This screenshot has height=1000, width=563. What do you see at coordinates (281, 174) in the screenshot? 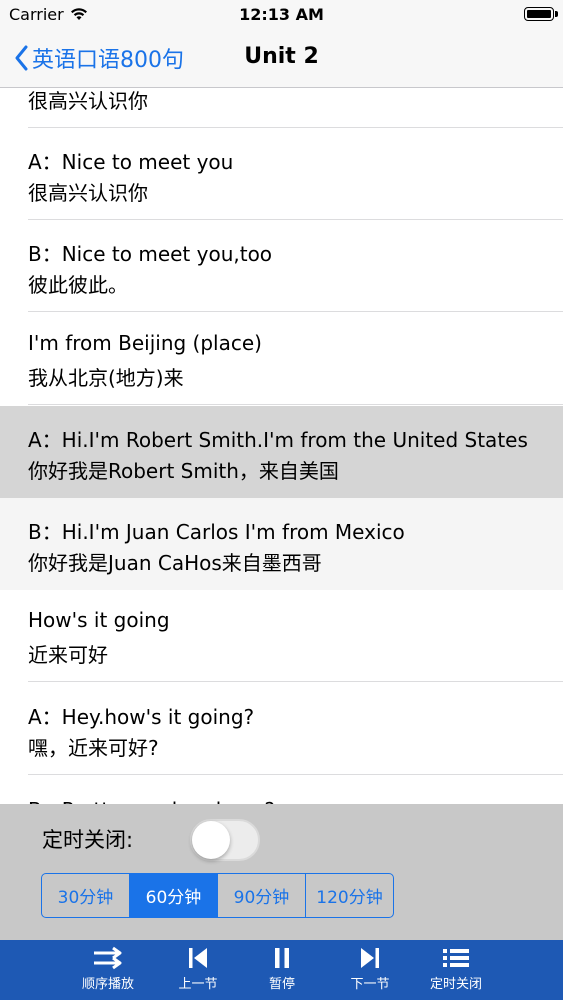
I see `list-item: A：Nice to meet you 很高兴认识你` at bounding box center [281, 174].